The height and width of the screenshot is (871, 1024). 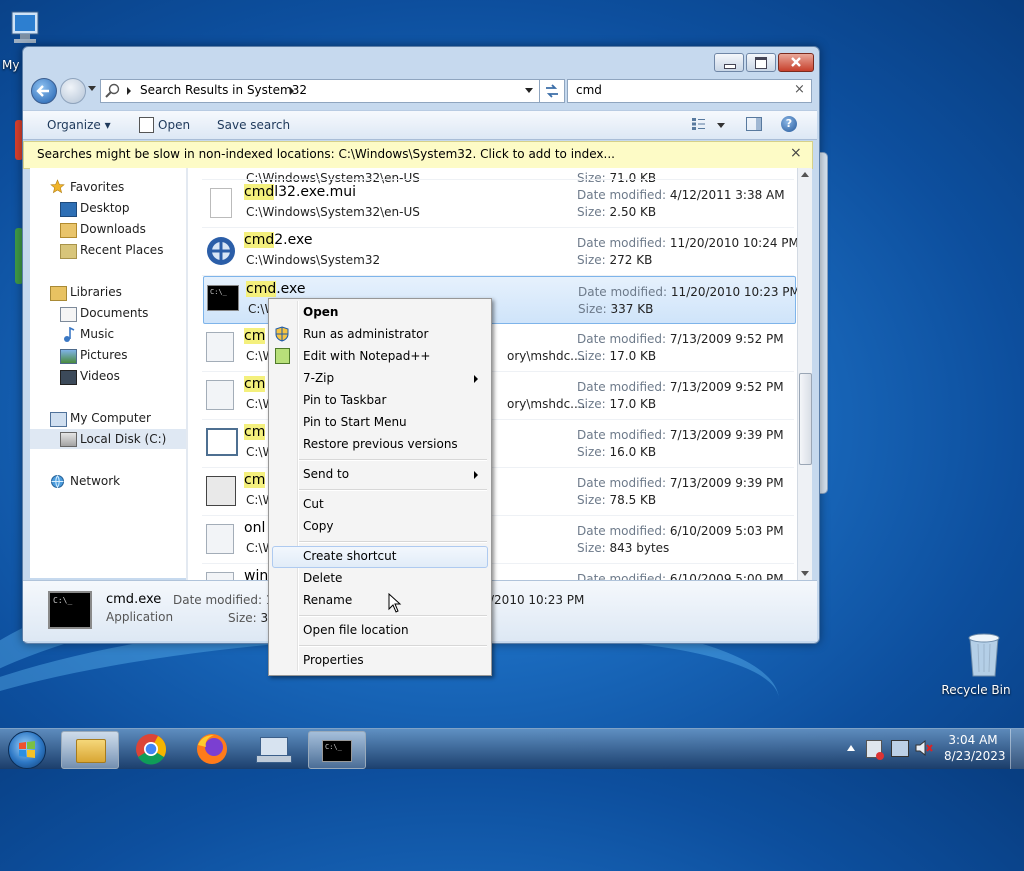 I want to click on file-name: cmd2.exe, so click(x=278, y=240).